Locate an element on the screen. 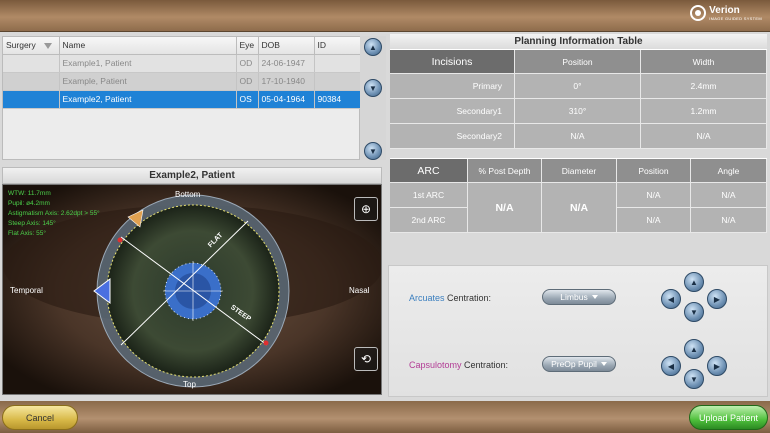 This screenshot has width=770, height=433. verion-logo-icon is located at coordinates (698, 13).